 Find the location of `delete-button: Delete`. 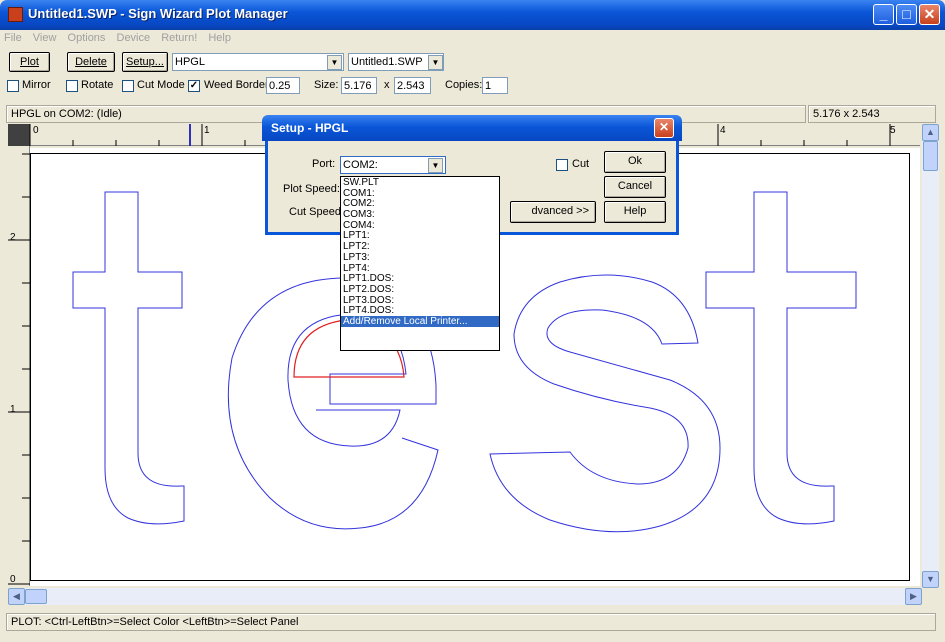

delete-button: Delete is located at coordinates (91, 62).